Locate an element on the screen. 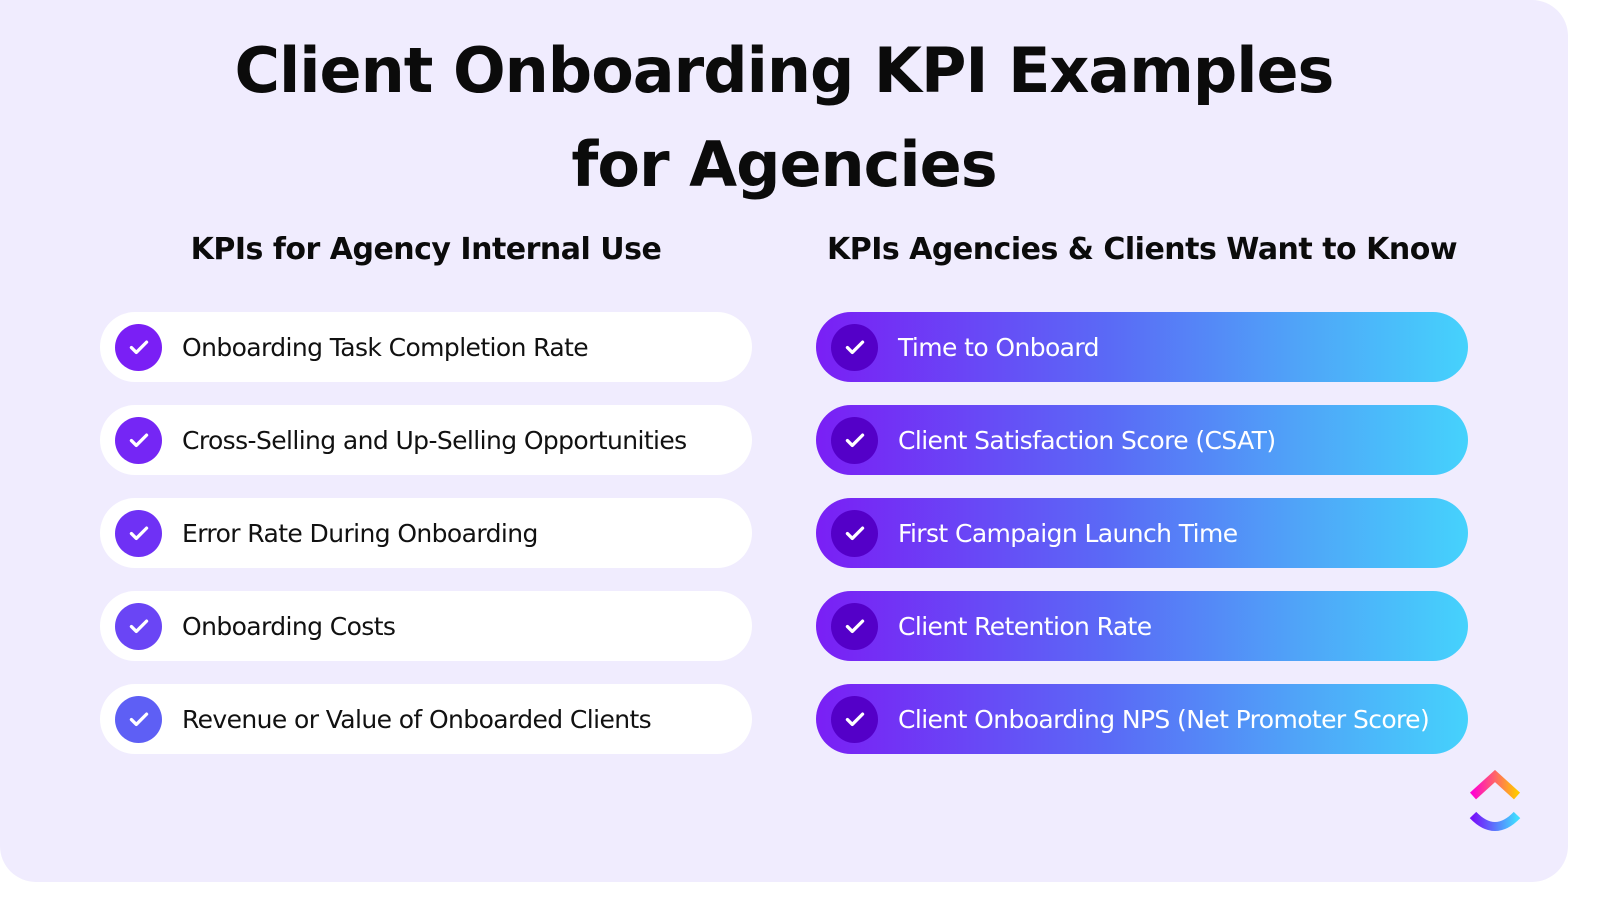 Image resolution: width=1600 pixels, height=900 pixels. item-label: Client Retention Rate is located at coordinates (1025, 626).